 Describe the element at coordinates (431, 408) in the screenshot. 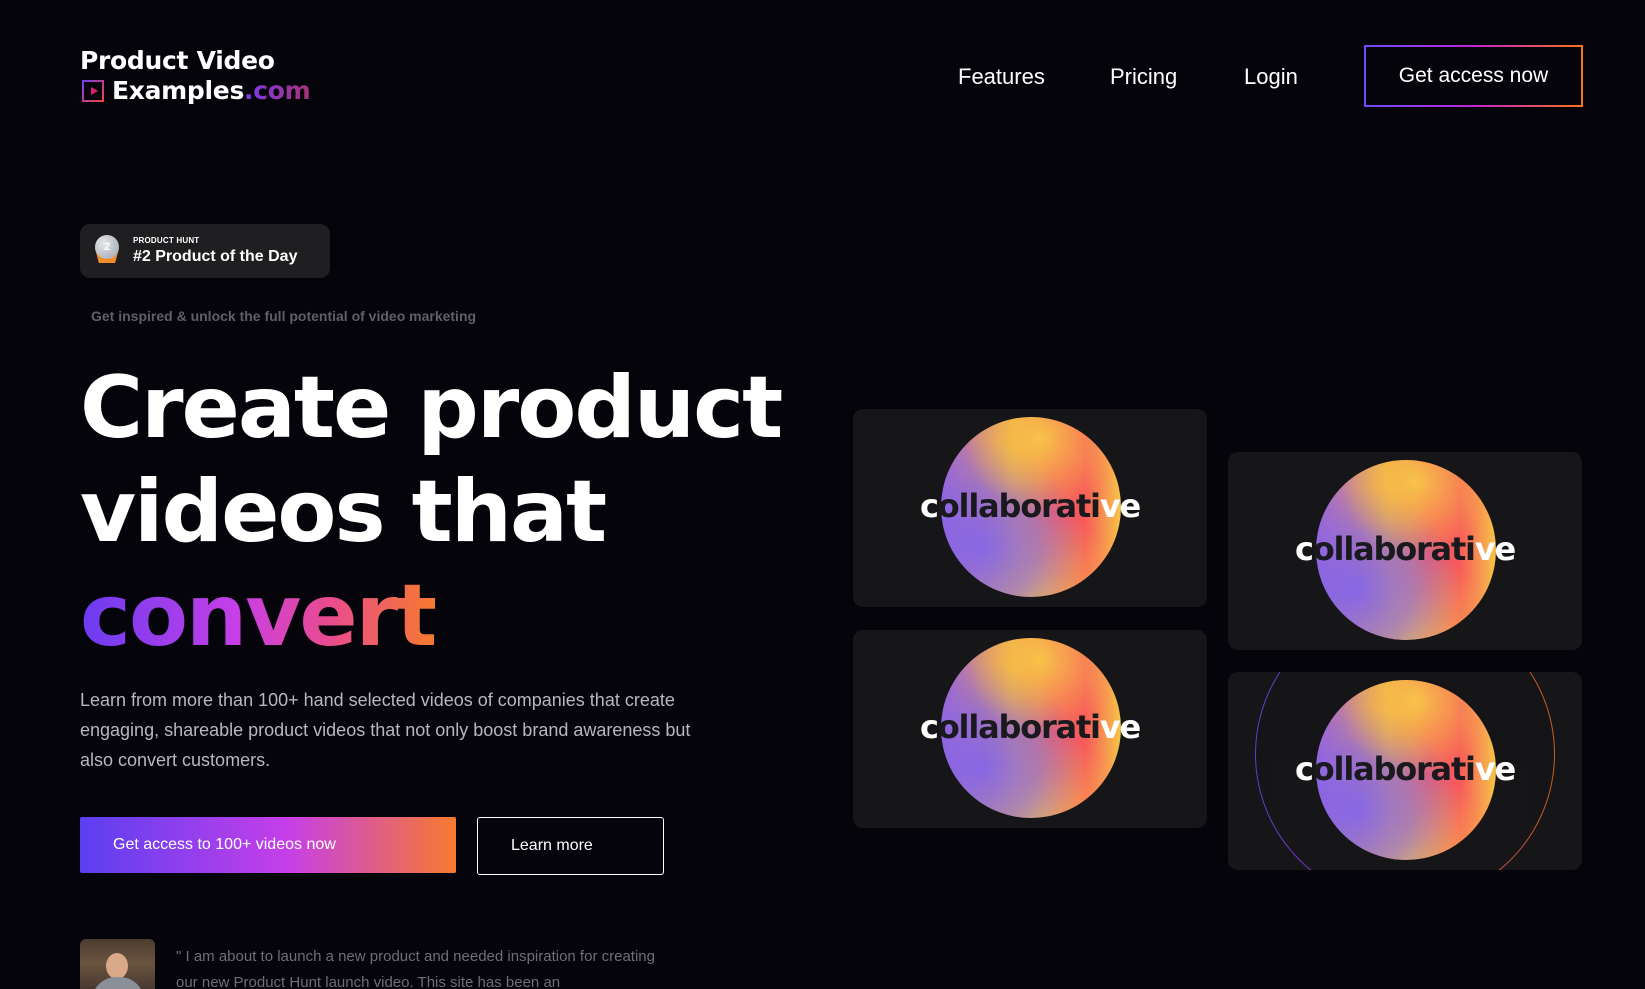

I see `hero-title-line-1: Create product` at that location.